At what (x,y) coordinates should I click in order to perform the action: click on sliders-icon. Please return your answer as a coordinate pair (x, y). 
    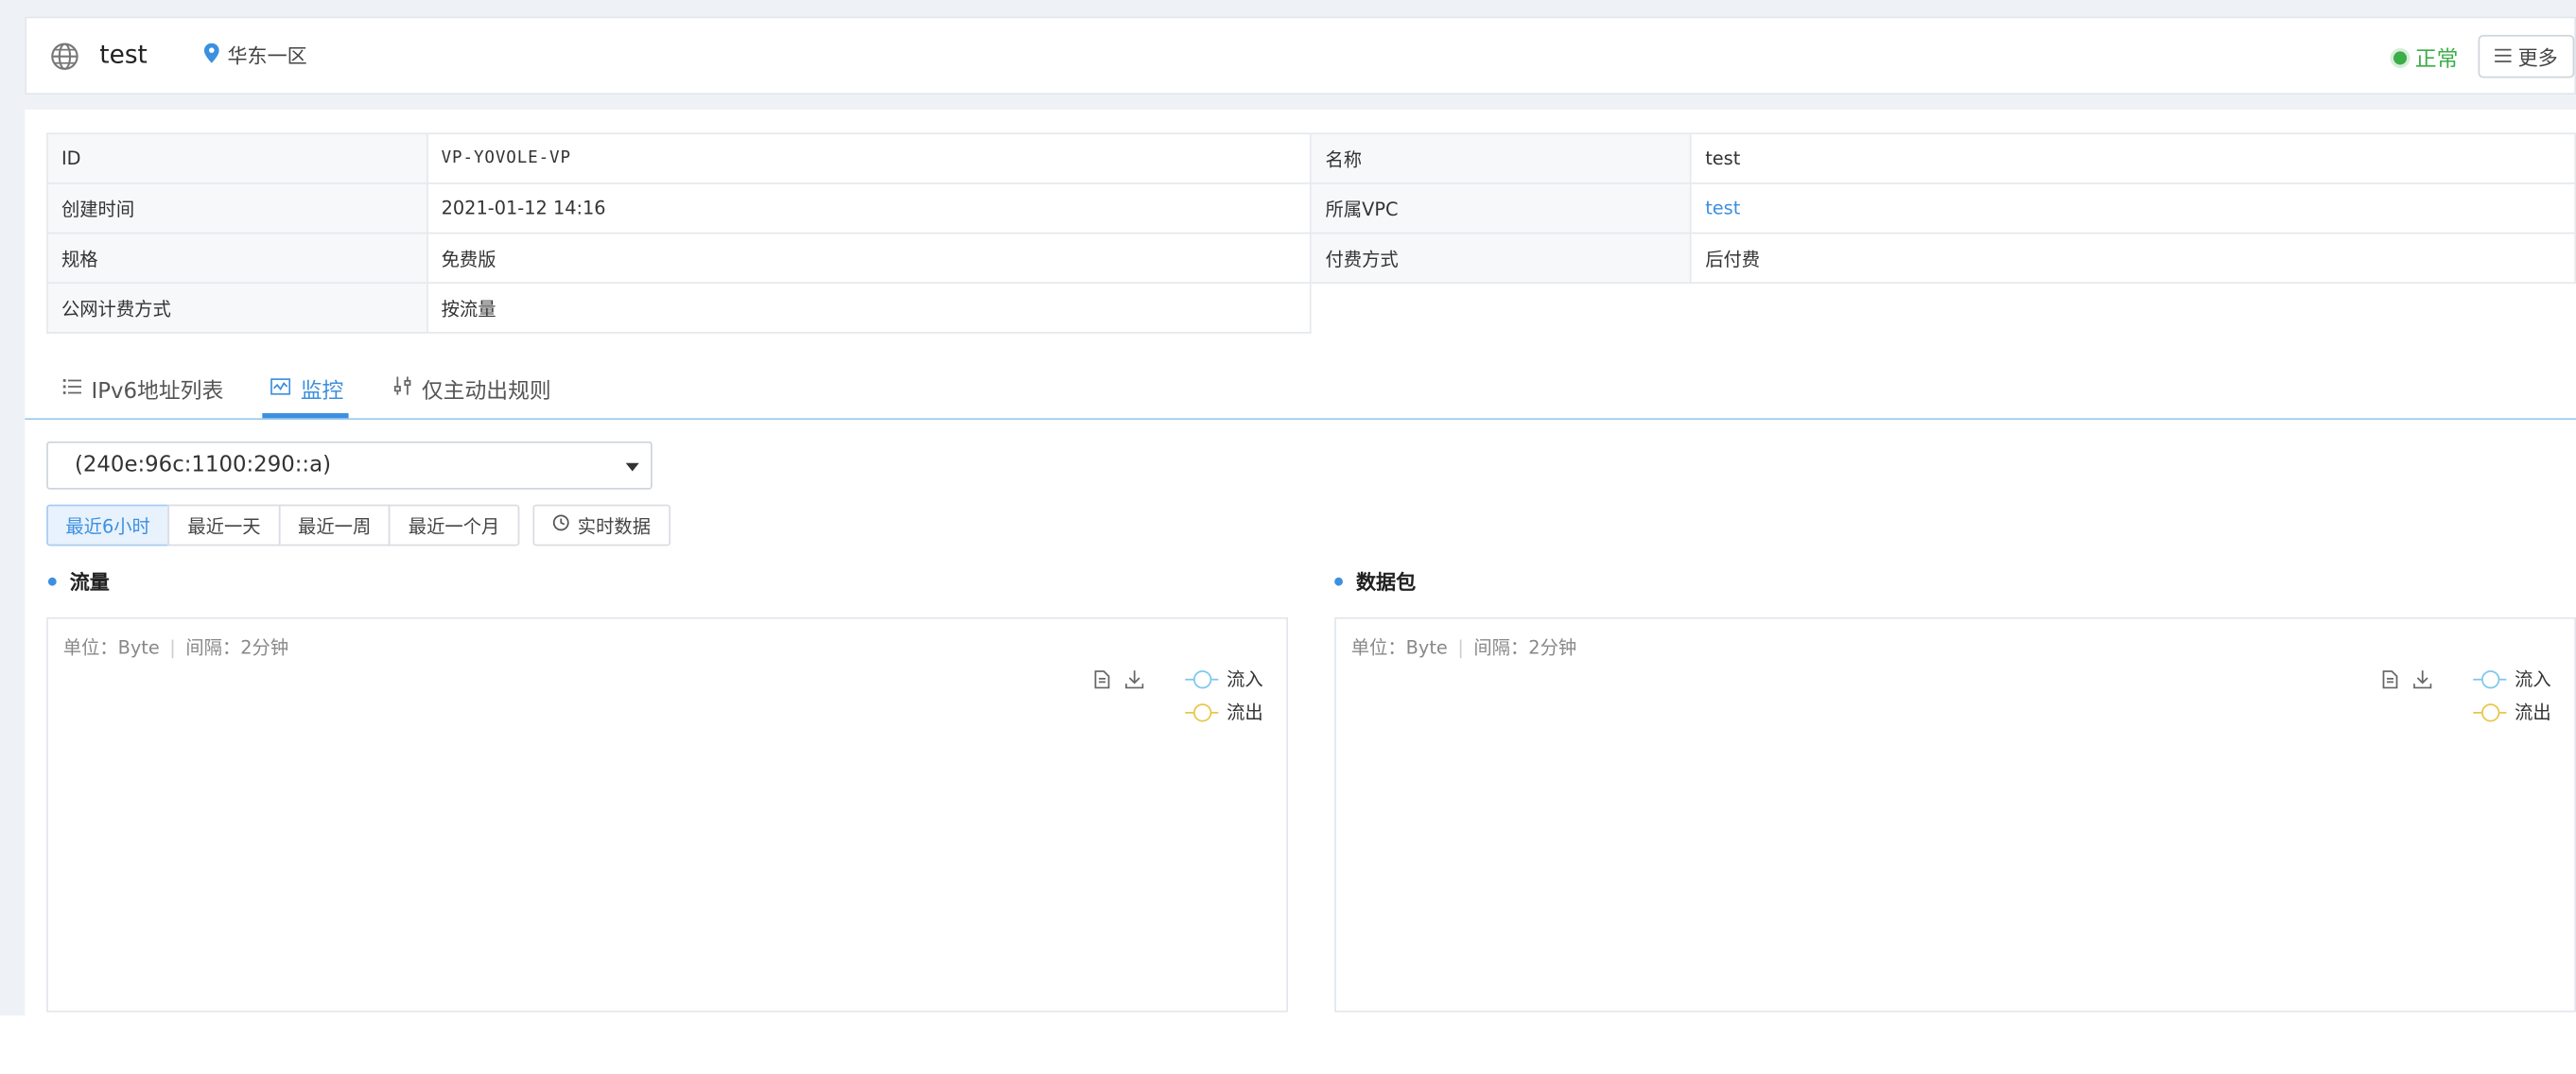
    Looking at the image, I should click on (402, 388).